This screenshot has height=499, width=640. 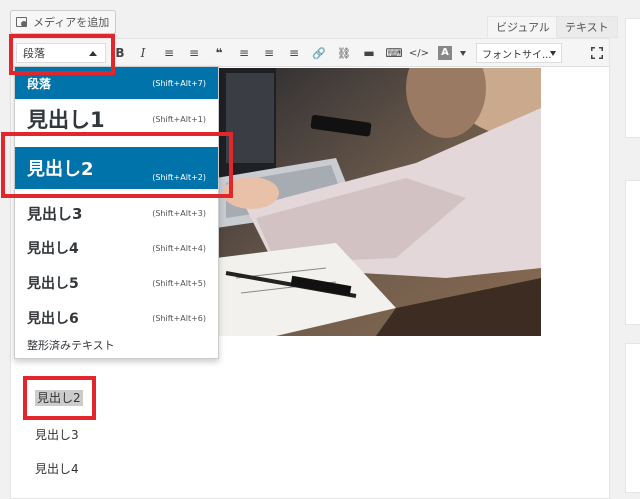 What do you see at coordinates (62, 54) in the screenshot?
I see `highlight-box-format-select` at bounding box center [62, 54].